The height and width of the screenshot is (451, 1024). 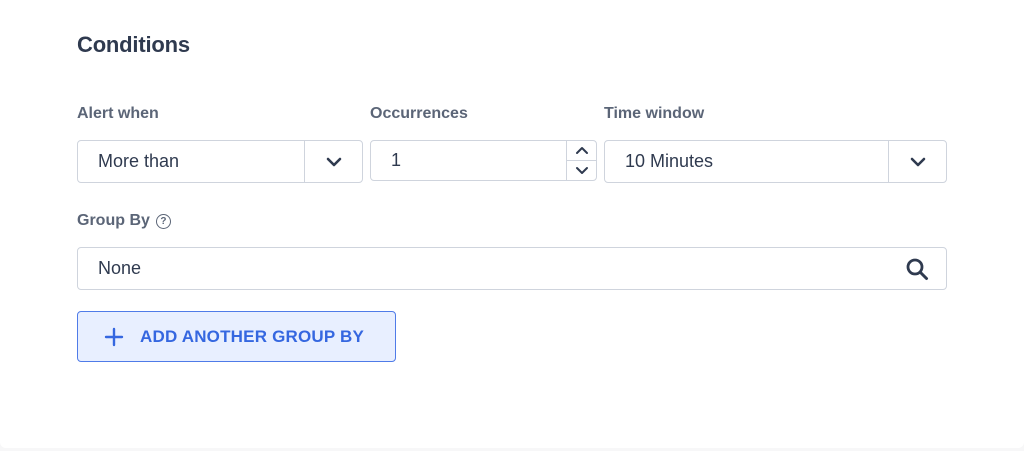 What do you see at coordinates (220, 161) in the screenshot?
I see `alert-when-select: More than` at bounding box center [220, 161].